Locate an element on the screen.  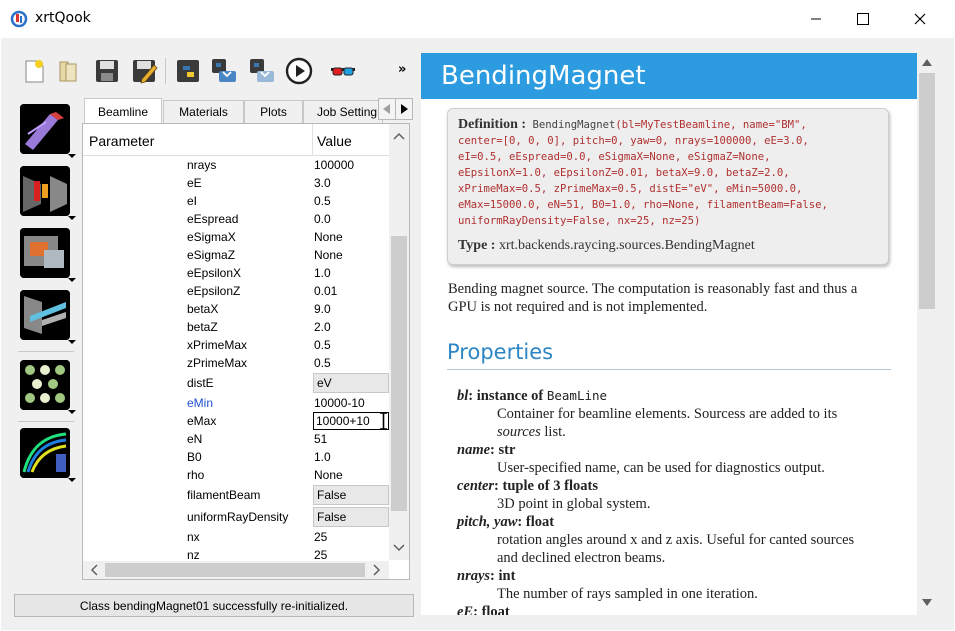
tab-materials: Materials is located at coordinates (203, 111).